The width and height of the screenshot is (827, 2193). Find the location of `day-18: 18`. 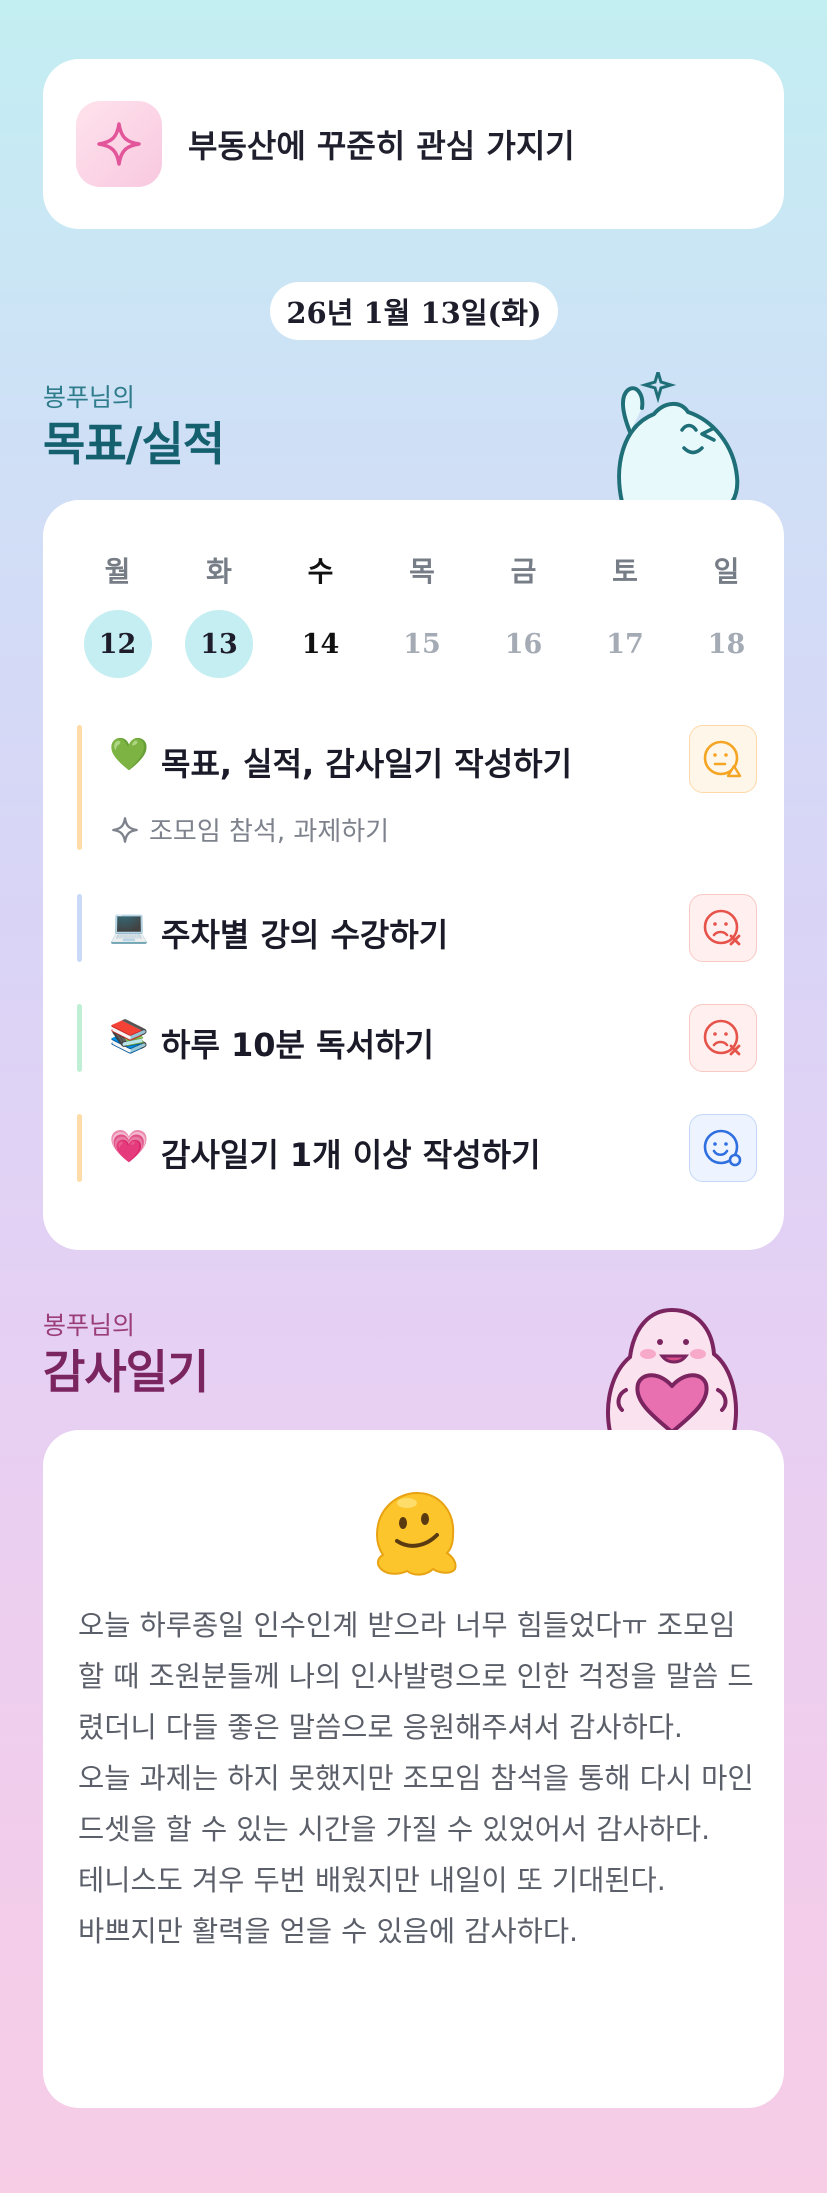

day-18: 18 is located at coordinates (726, 644).